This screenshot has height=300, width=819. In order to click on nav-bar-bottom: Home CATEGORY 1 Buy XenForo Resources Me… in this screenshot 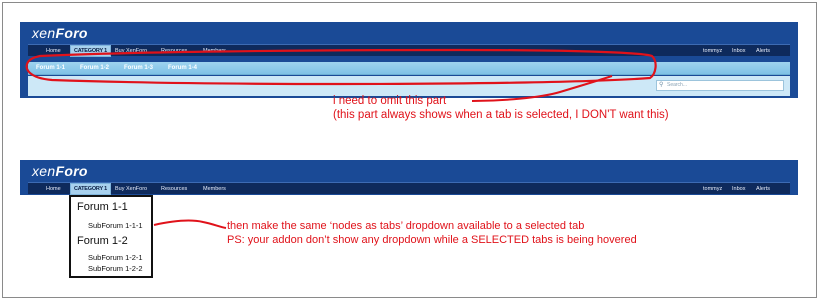, I will do `click(409, 188)`.